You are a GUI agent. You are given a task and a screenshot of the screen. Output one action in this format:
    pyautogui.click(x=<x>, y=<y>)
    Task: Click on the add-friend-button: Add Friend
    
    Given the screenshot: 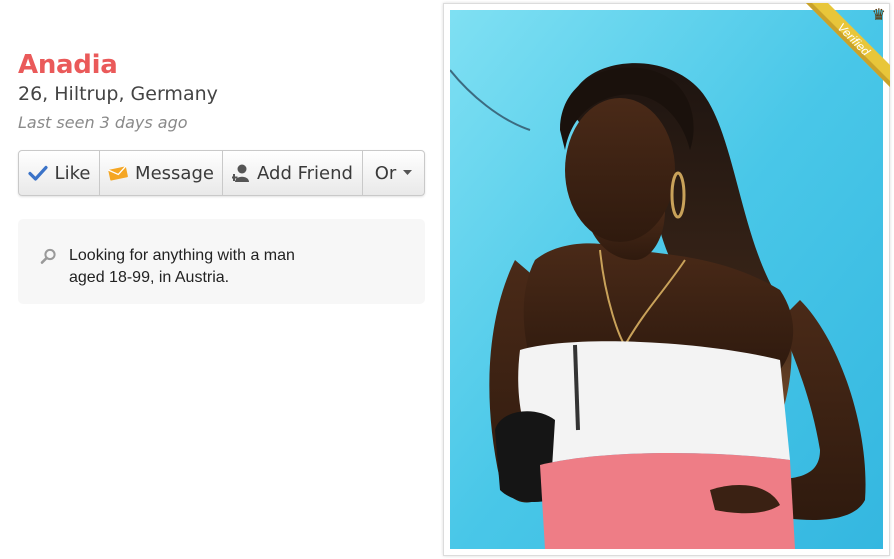 What is the action you would take?
    pyautogui.click(x=293, y=173)
    